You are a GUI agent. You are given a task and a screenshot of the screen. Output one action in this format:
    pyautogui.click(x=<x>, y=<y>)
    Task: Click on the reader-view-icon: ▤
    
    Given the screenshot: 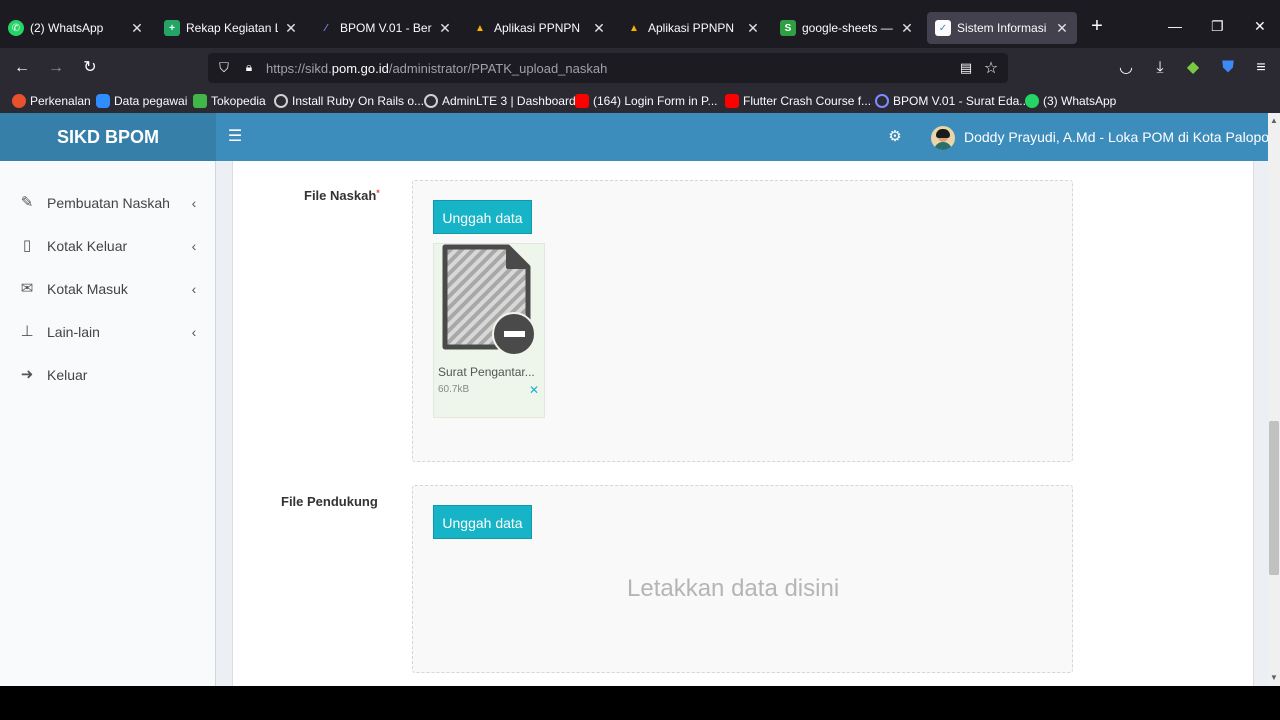 What is the action you would take?
    pyautogui.click(x=966, y=68)
    